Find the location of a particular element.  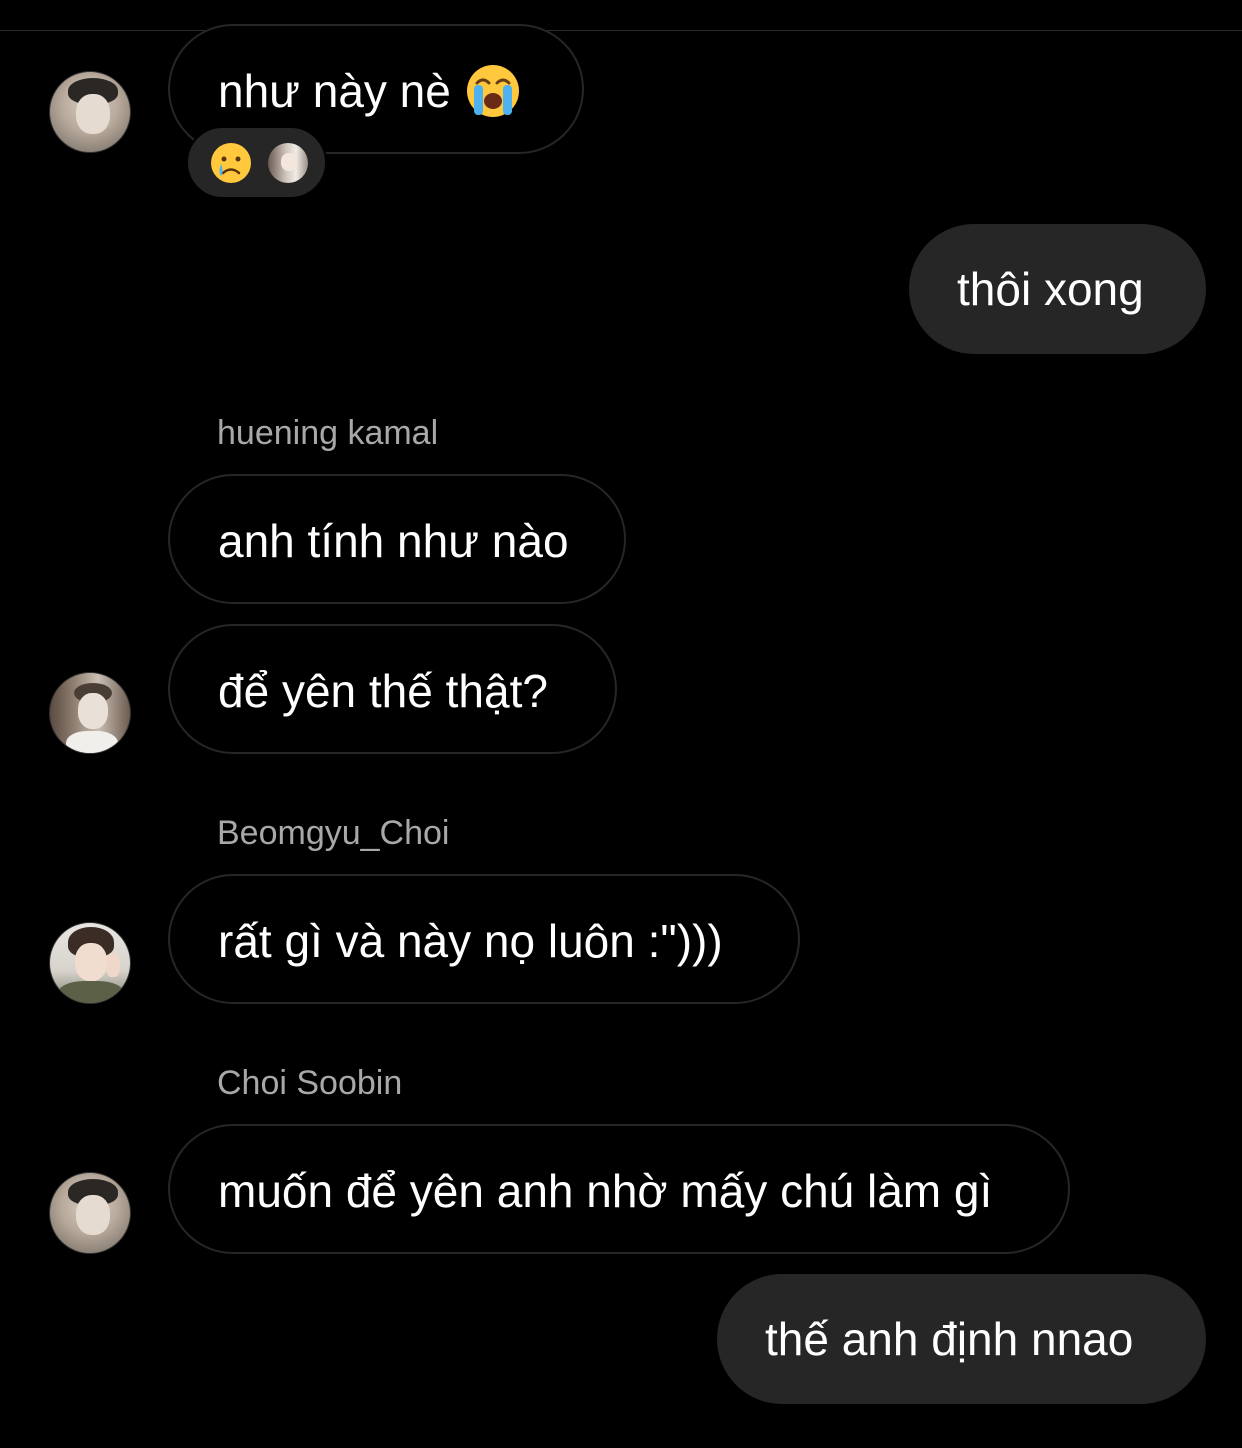

reaction-pill is located at coordinates (256, 162).